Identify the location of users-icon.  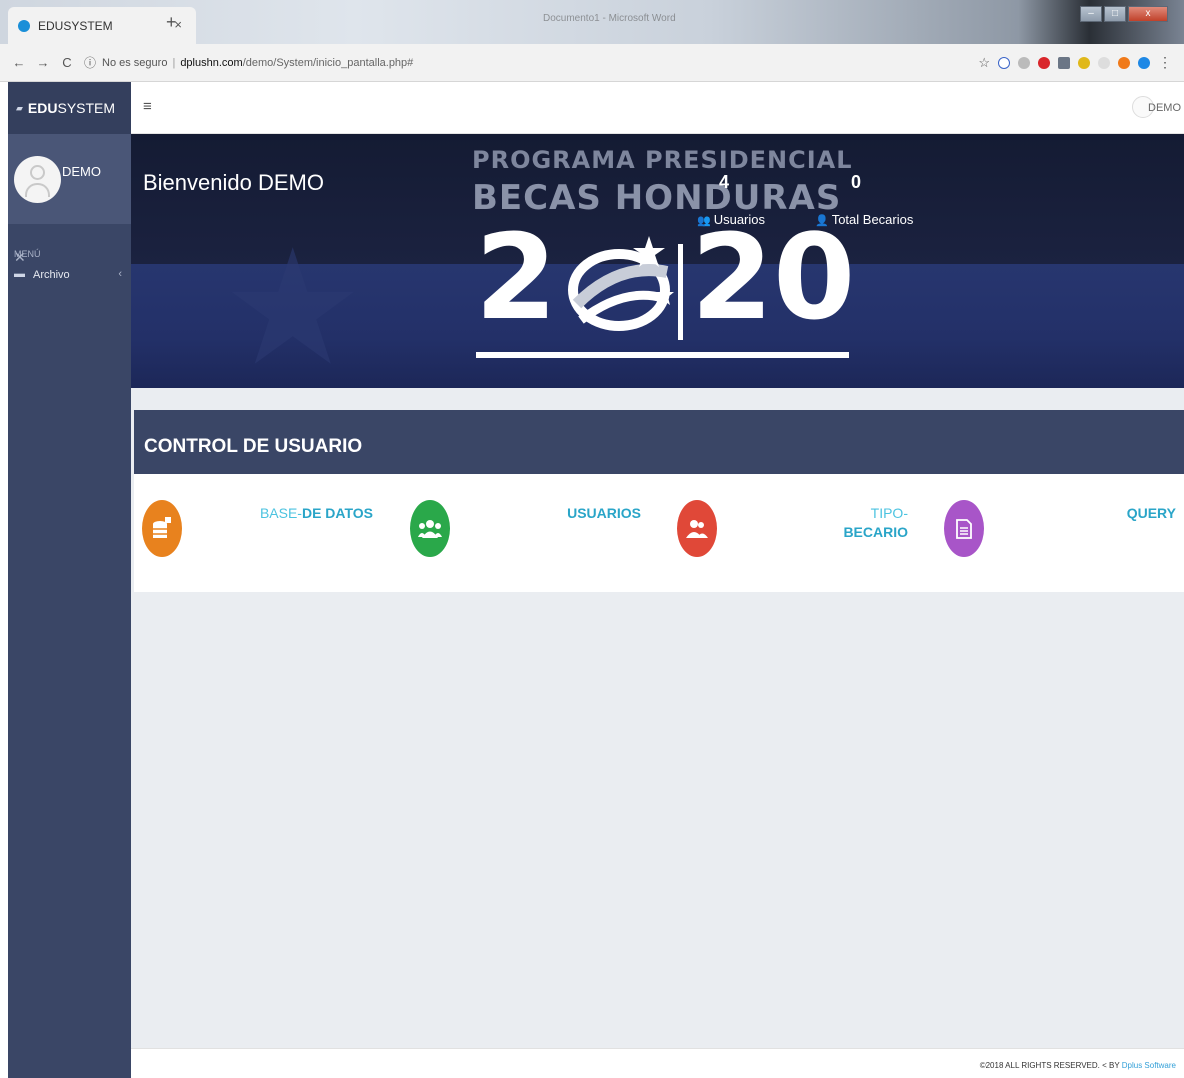
(430, 528).